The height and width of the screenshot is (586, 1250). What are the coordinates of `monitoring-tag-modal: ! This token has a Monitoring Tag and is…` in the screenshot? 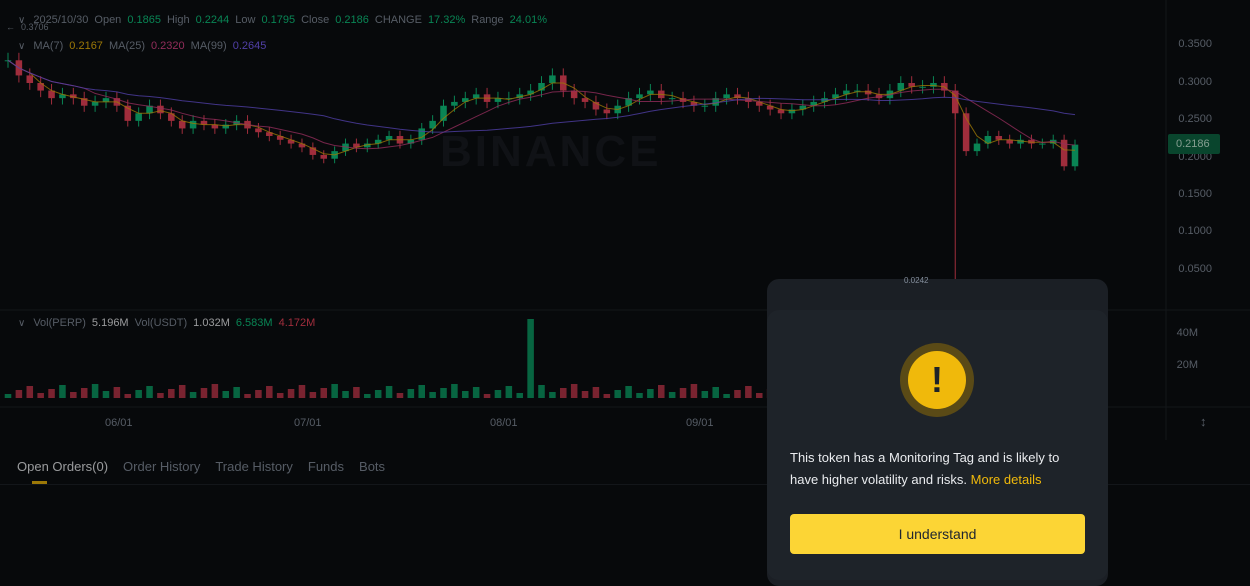 It's located at (937, 445).